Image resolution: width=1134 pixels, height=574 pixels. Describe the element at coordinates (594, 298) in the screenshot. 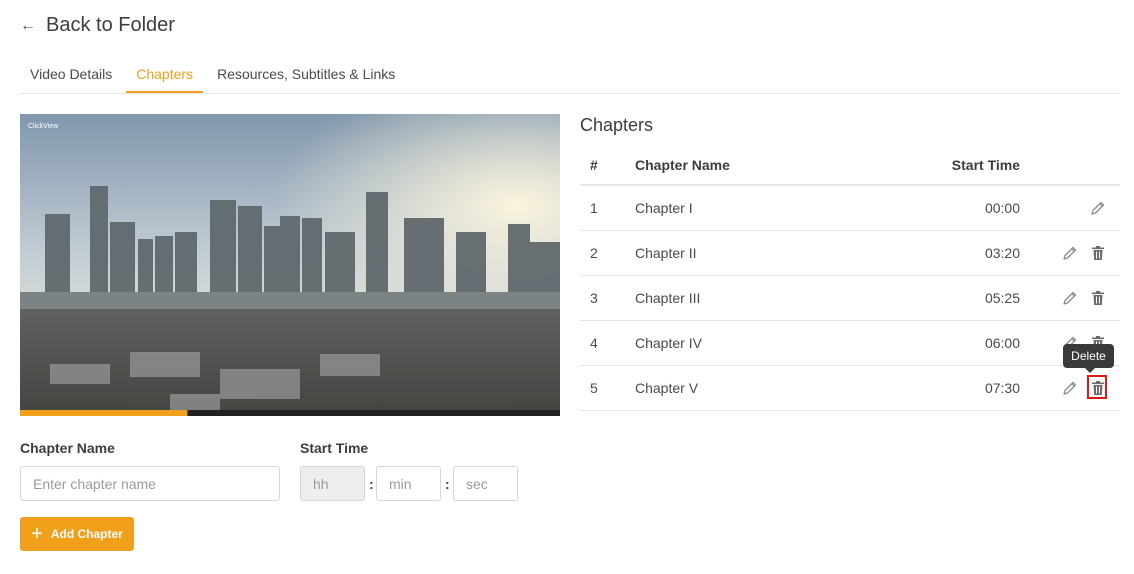

I see `chapter-number: 3` at that location.